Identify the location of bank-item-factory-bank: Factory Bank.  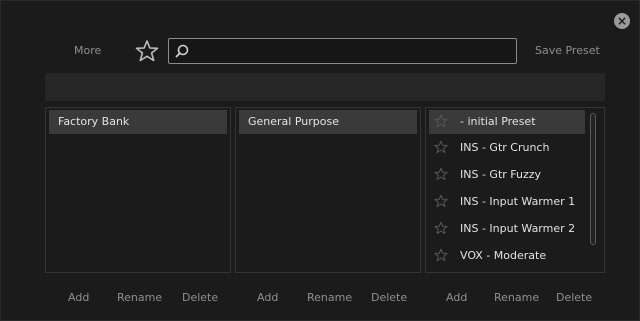
(138, 122).